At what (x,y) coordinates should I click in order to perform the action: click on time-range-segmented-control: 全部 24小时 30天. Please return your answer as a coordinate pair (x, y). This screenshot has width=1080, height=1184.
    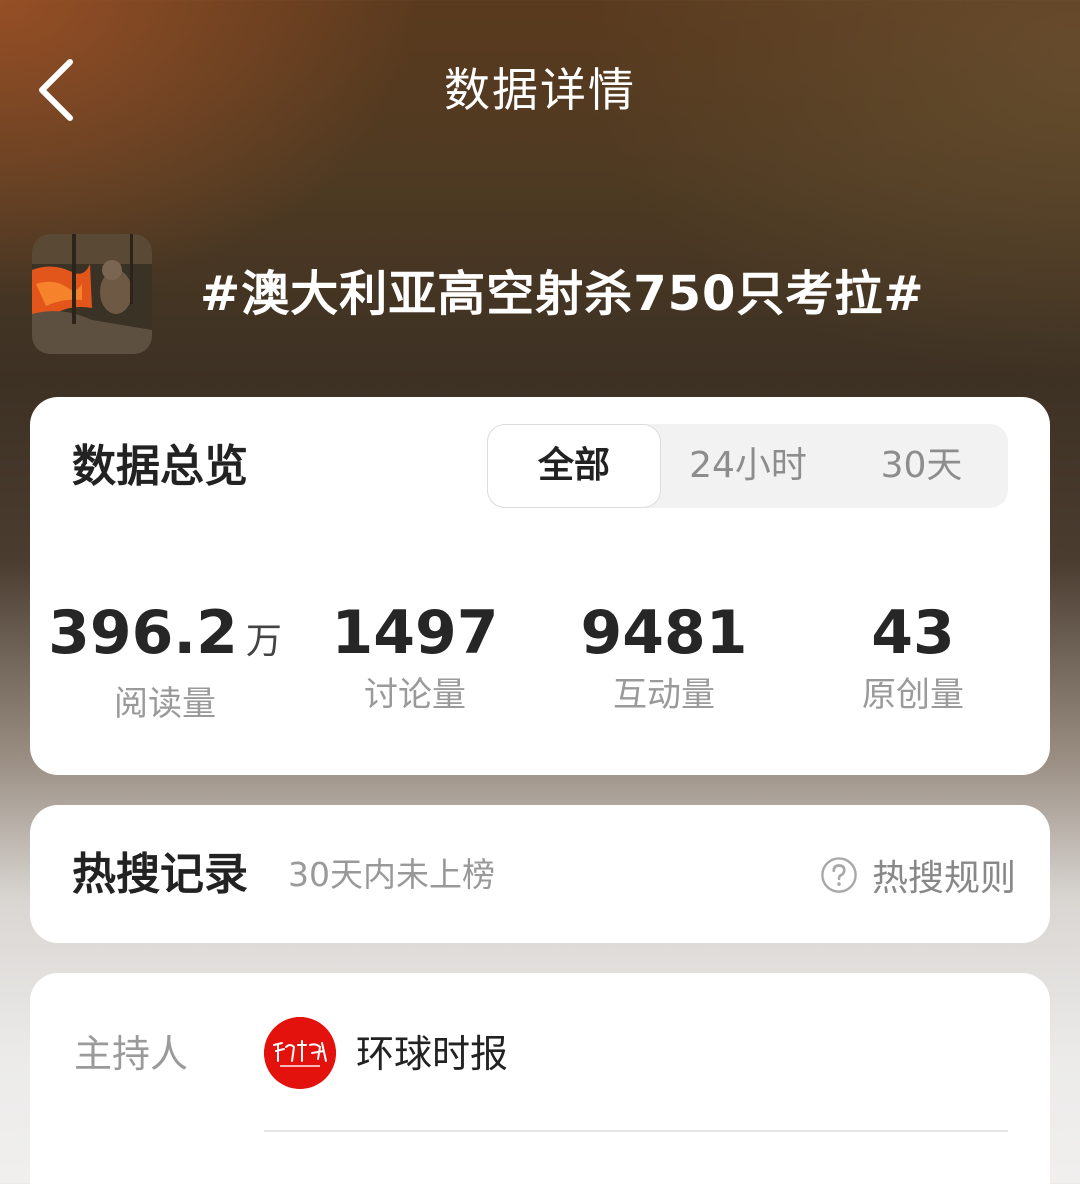
    Looking at the image, I should click on (747, 466).